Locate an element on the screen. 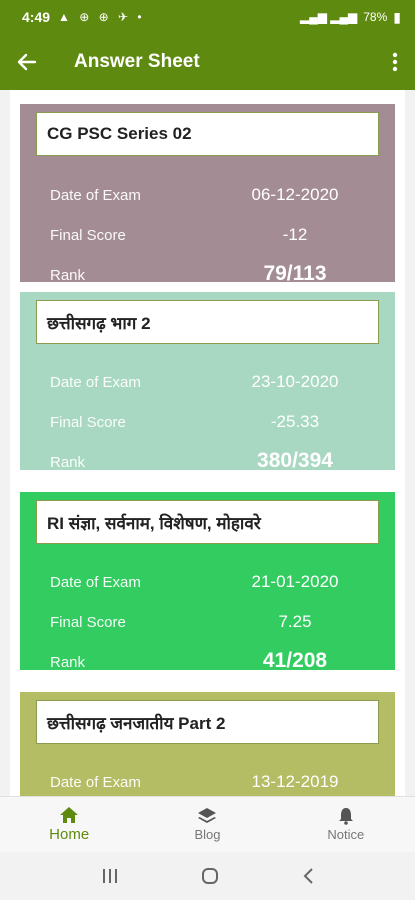 The image size is (415, 900). date-value: 06-12-2020 is located at coordinates (295, 194).